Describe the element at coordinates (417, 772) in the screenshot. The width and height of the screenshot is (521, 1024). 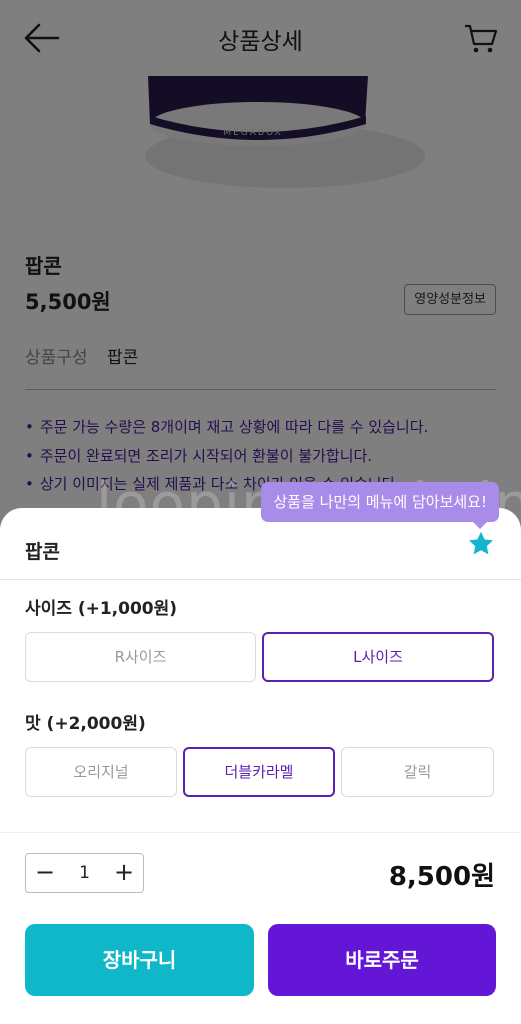
I see `flavor-option-garlic: 갈릭` at that location.